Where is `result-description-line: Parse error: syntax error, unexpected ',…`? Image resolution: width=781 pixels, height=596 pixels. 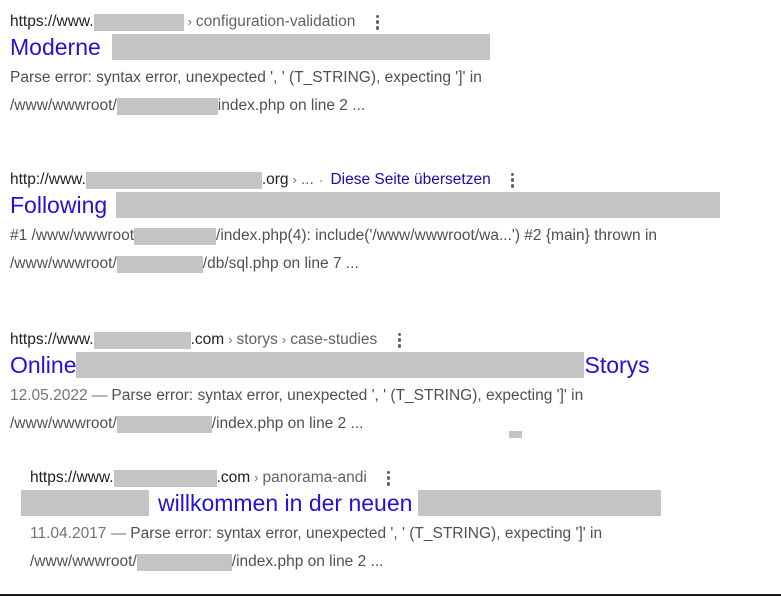 result-description-line: Parse error: syntax error, unexpected ',… is located at coordinates (395, 78).